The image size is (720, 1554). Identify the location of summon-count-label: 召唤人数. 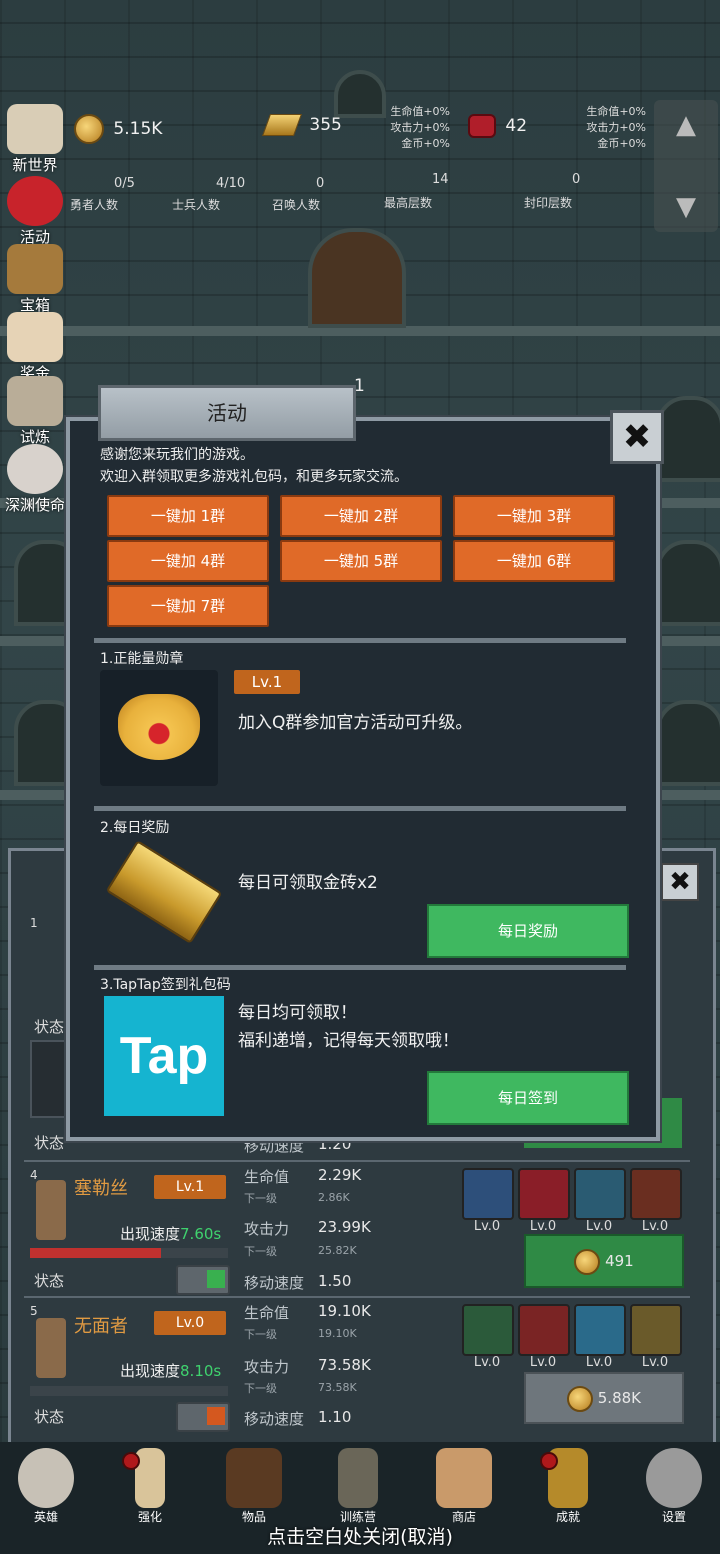
(296, 205).